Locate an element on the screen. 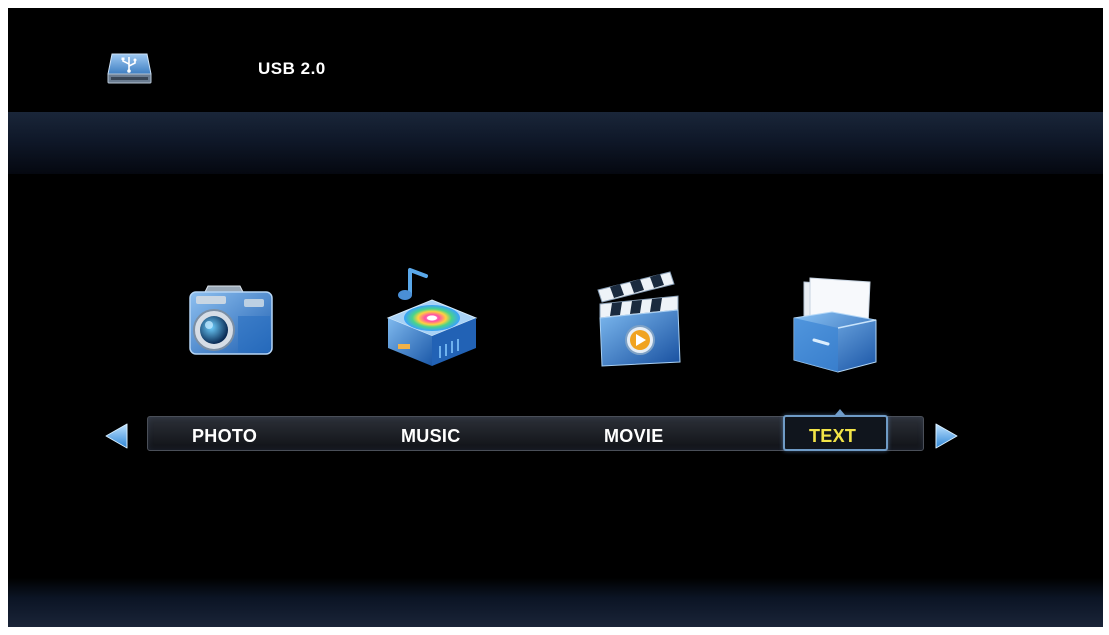 Image resolution: width=1109 pixels, height=635 pixels. photo-tile is located at coordinates (228, 321).